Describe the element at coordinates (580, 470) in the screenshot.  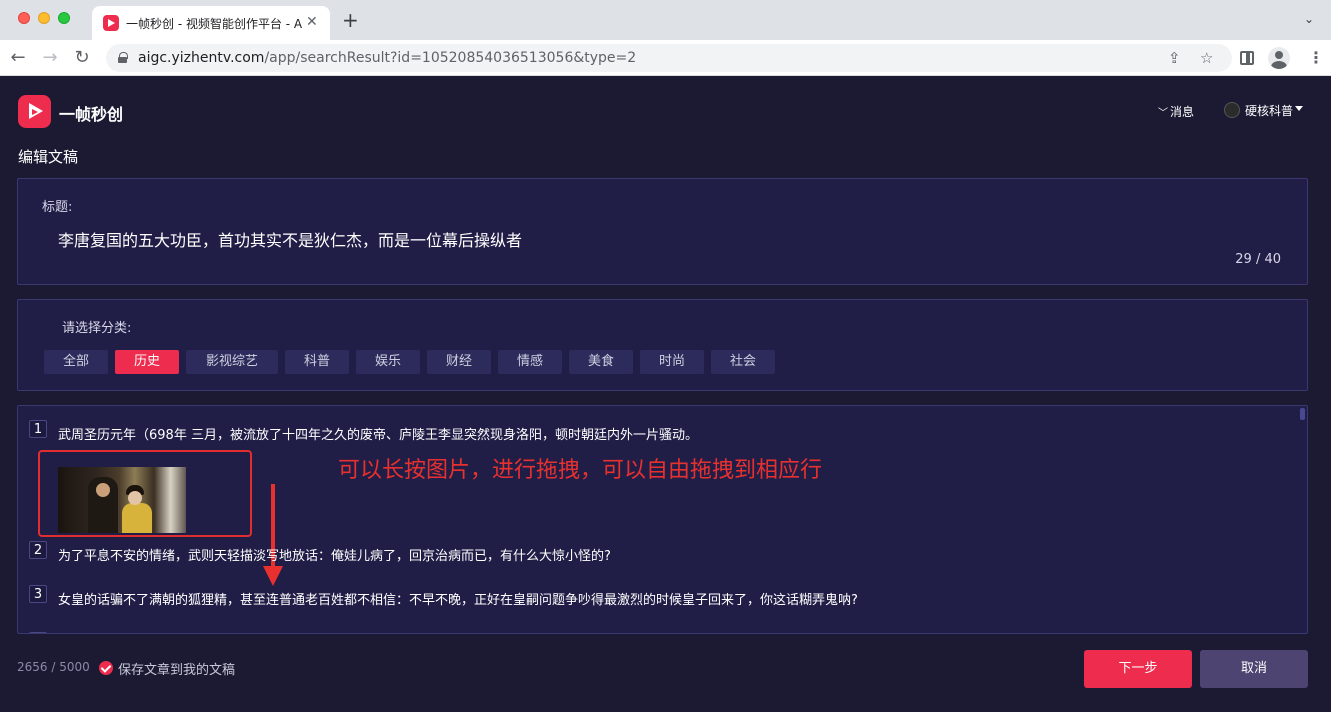
I see `annotation-text: 可以长按图片，进行拖拽，可以自由拖拽到相应行` at that location.